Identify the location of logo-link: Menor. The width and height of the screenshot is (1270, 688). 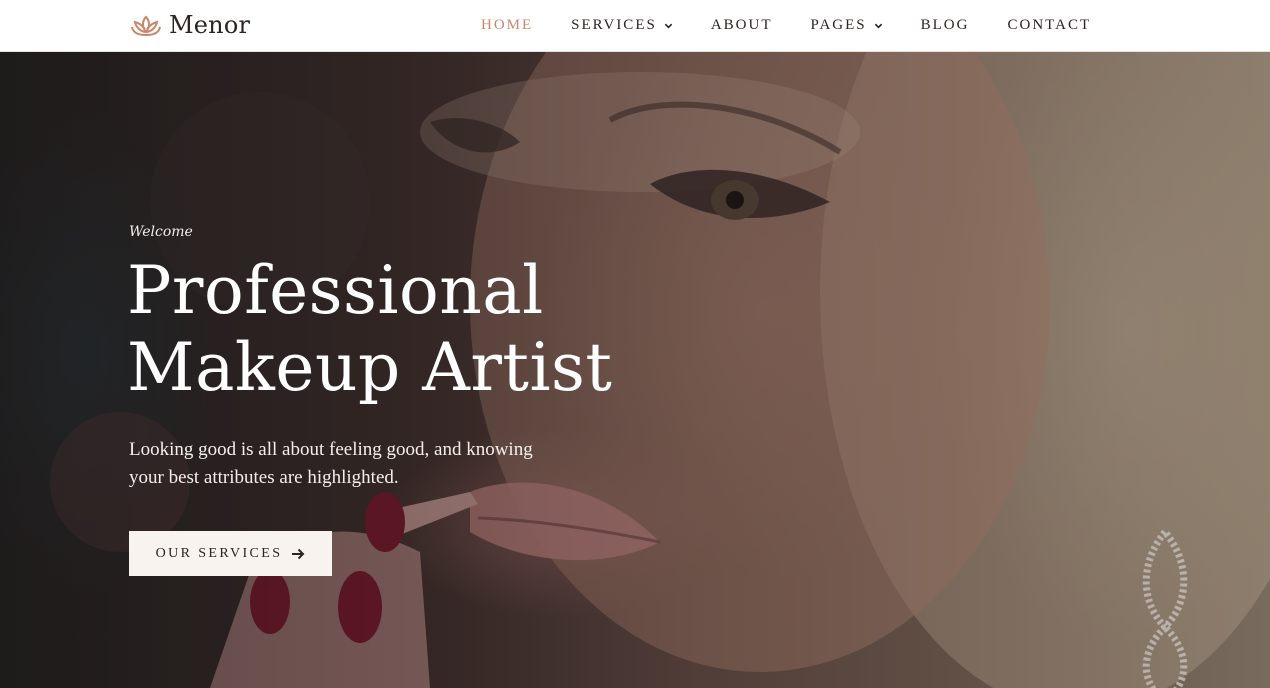
(189, 25).